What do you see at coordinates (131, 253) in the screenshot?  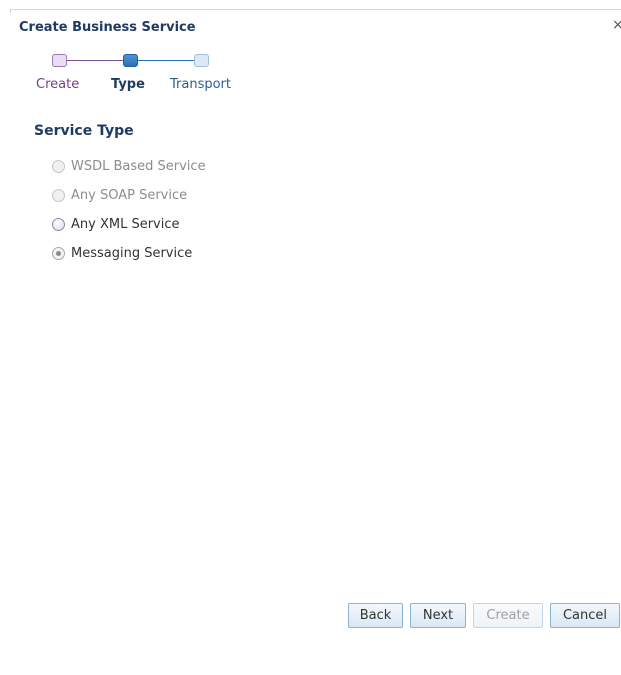 I see `label-messaging-service: Messaging Service` at bounding box center [131, 253].